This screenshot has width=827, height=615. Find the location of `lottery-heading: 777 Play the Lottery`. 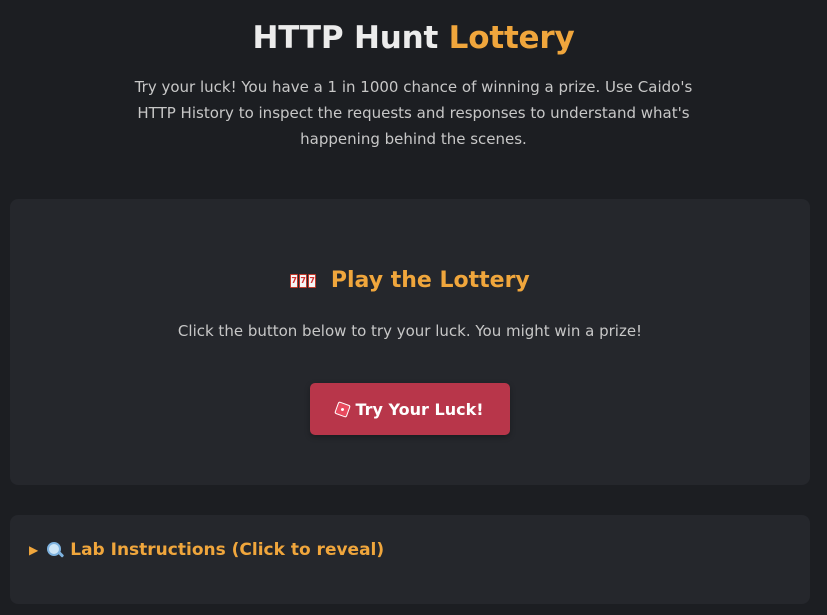

lottery-heading: 777 Play the Lottery is located at coordinates (410, 279).